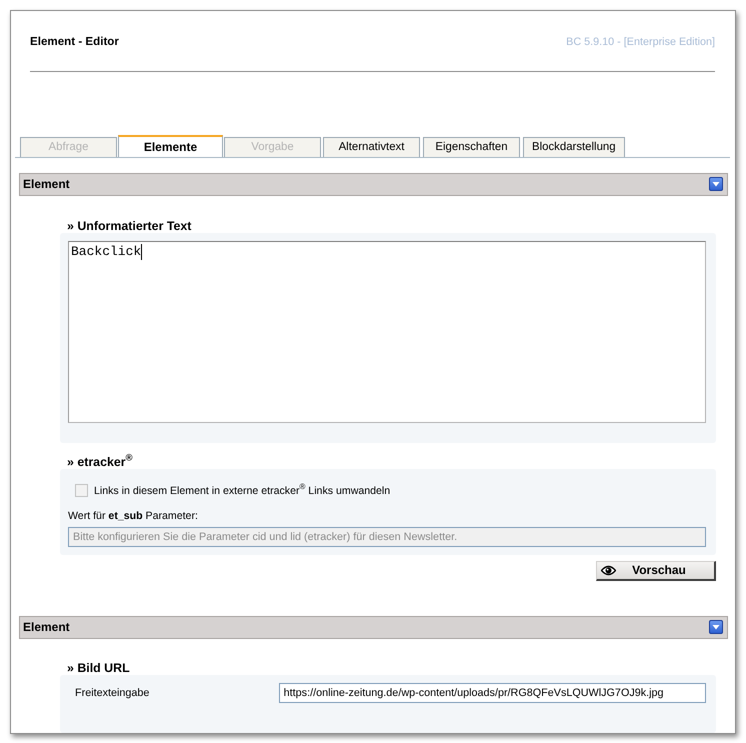 The width and height of the screenshot is (746, 743). Describe the element at coordinates (133, 515) in the screenshot. I see `field-label: Wert für et_sub Parameter:` at that location.